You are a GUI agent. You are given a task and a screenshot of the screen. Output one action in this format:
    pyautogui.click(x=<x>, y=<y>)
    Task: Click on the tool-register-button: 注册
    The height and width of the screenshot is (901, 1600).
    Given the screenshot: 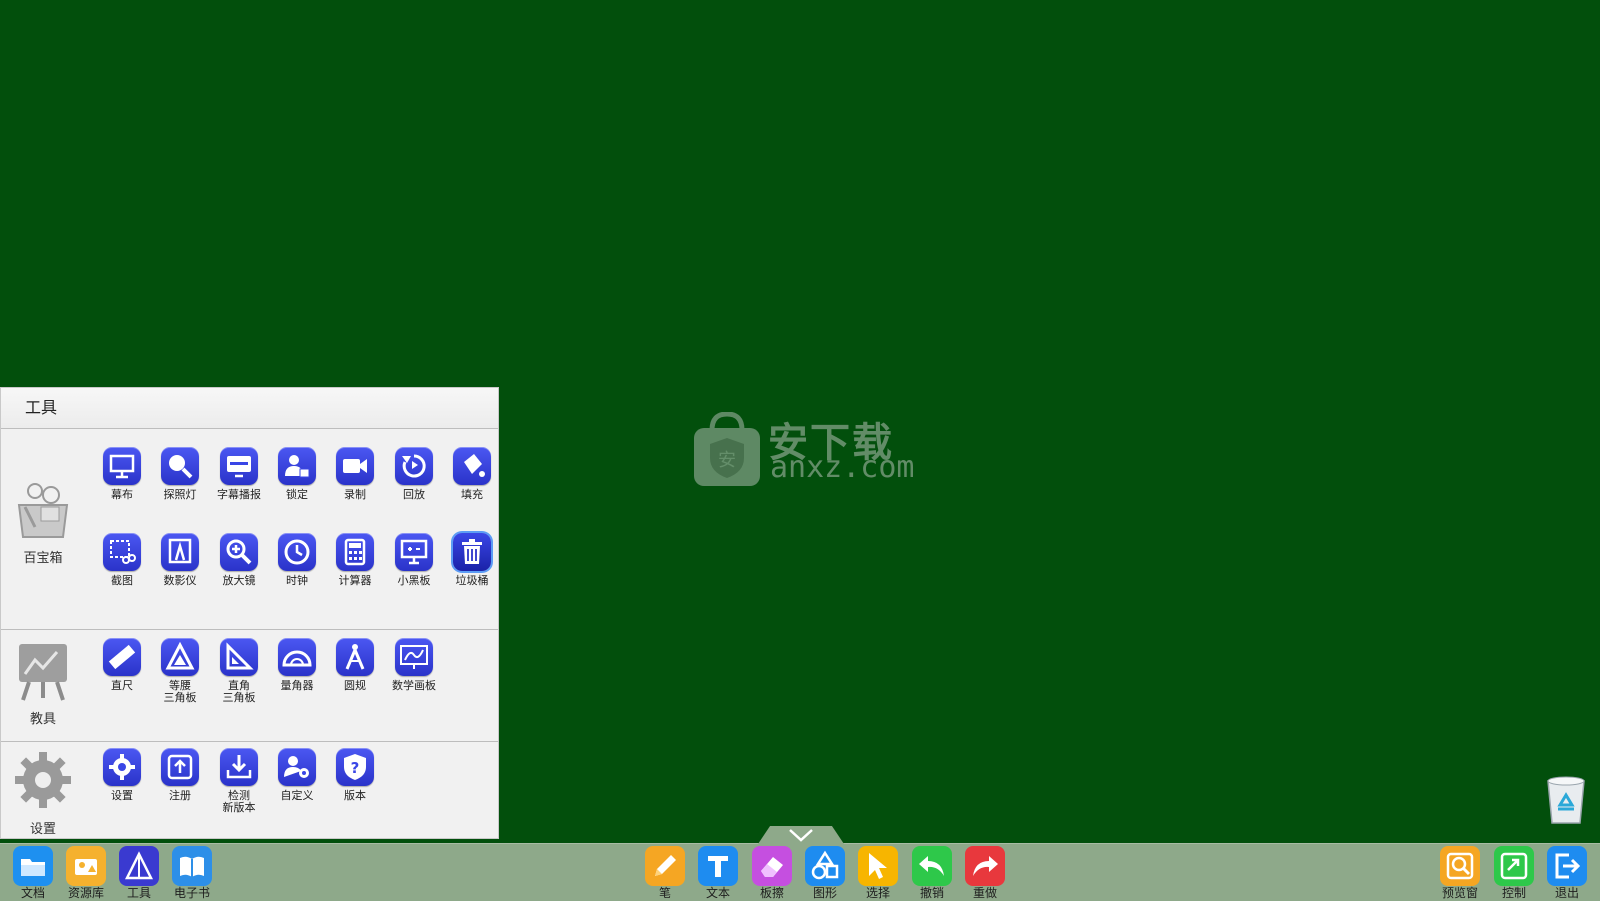 What is the action you would take?
    pyautogui.click(x=180, y=775)
    